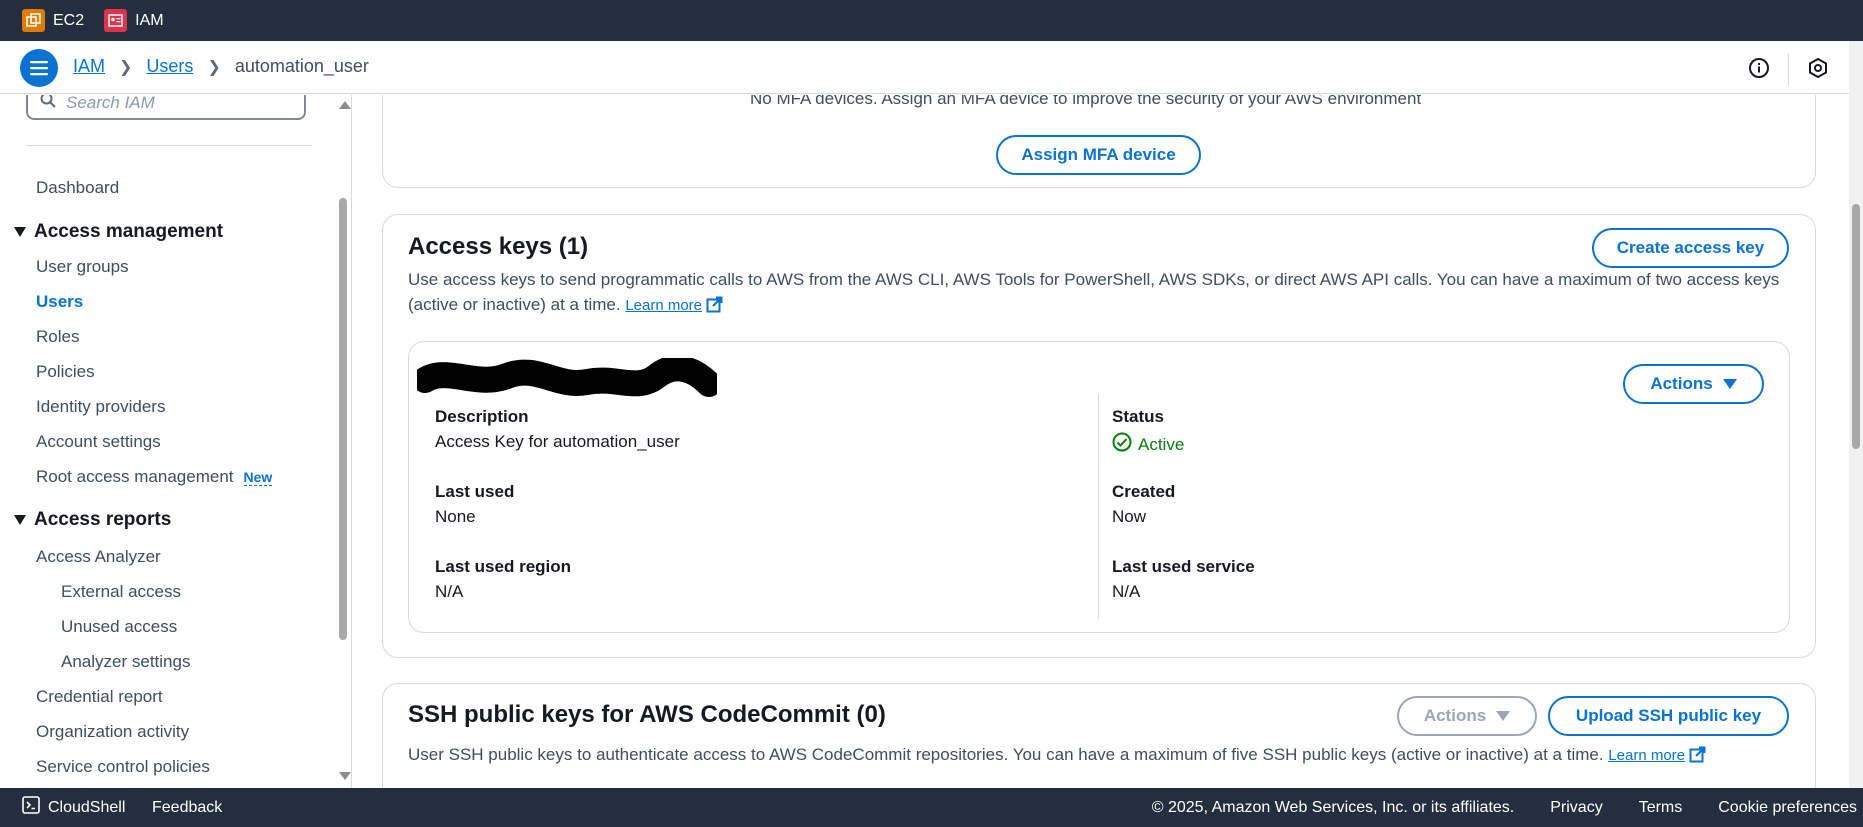 The width and height of the screenshot is (1863, 827). Describe the element at coordinates (119, 627) in the screenshot. I see `sidebar-item-unused-access: Unused access` at that location.